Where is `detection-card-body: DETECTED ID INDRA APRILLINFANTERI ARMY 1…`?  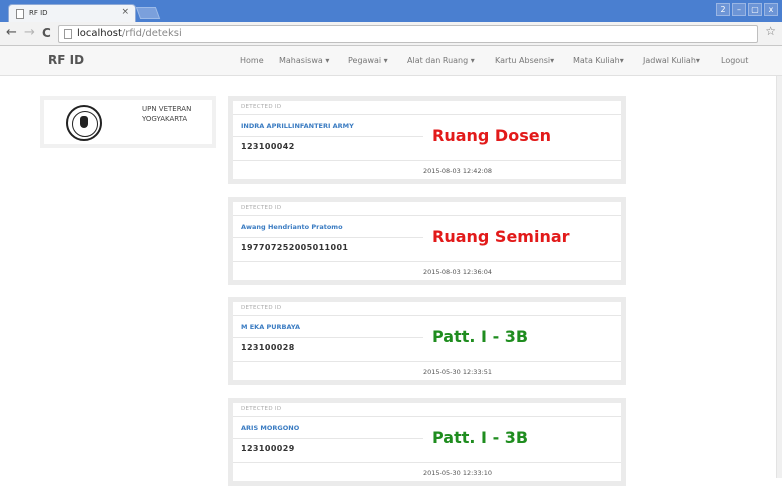
detection-card-body: DETECTED ID INDRA APRILLINFANTERI ARMY 1… is located at coordinates (427, 140).